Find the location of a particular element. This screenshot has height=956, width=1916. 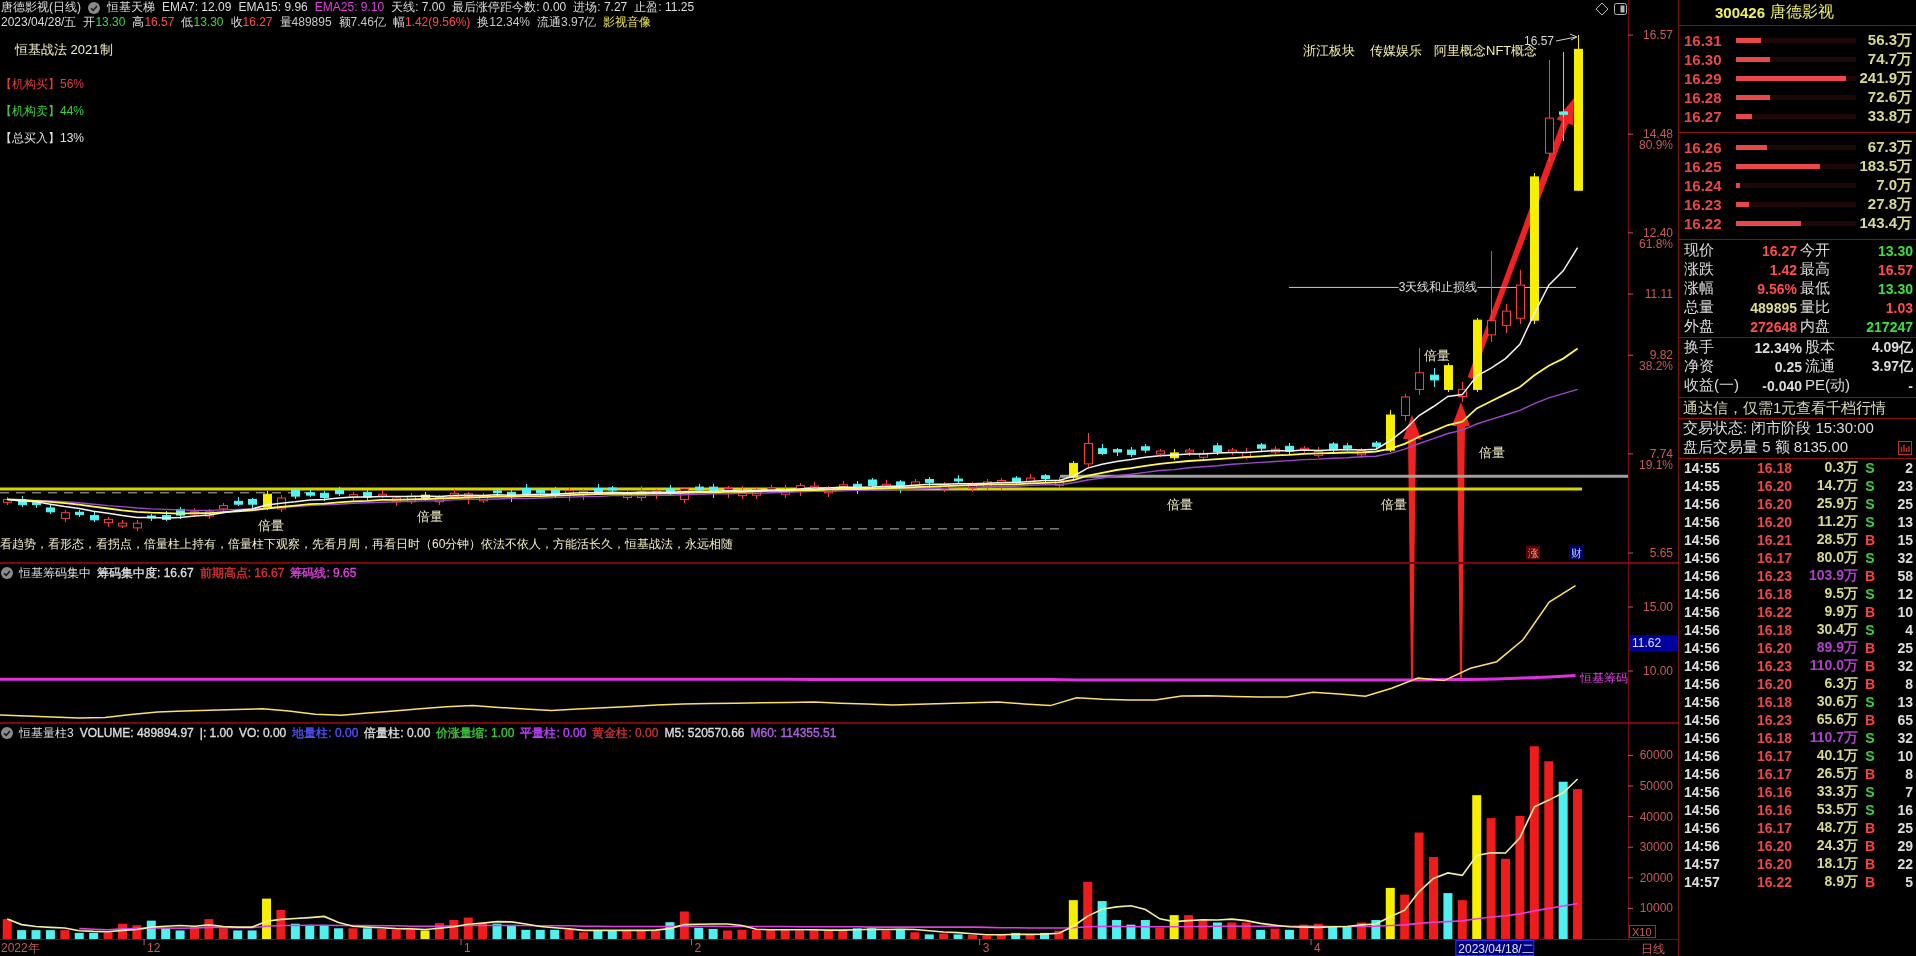

date-axis-label: 4 is located at coordinates (1317, 948).